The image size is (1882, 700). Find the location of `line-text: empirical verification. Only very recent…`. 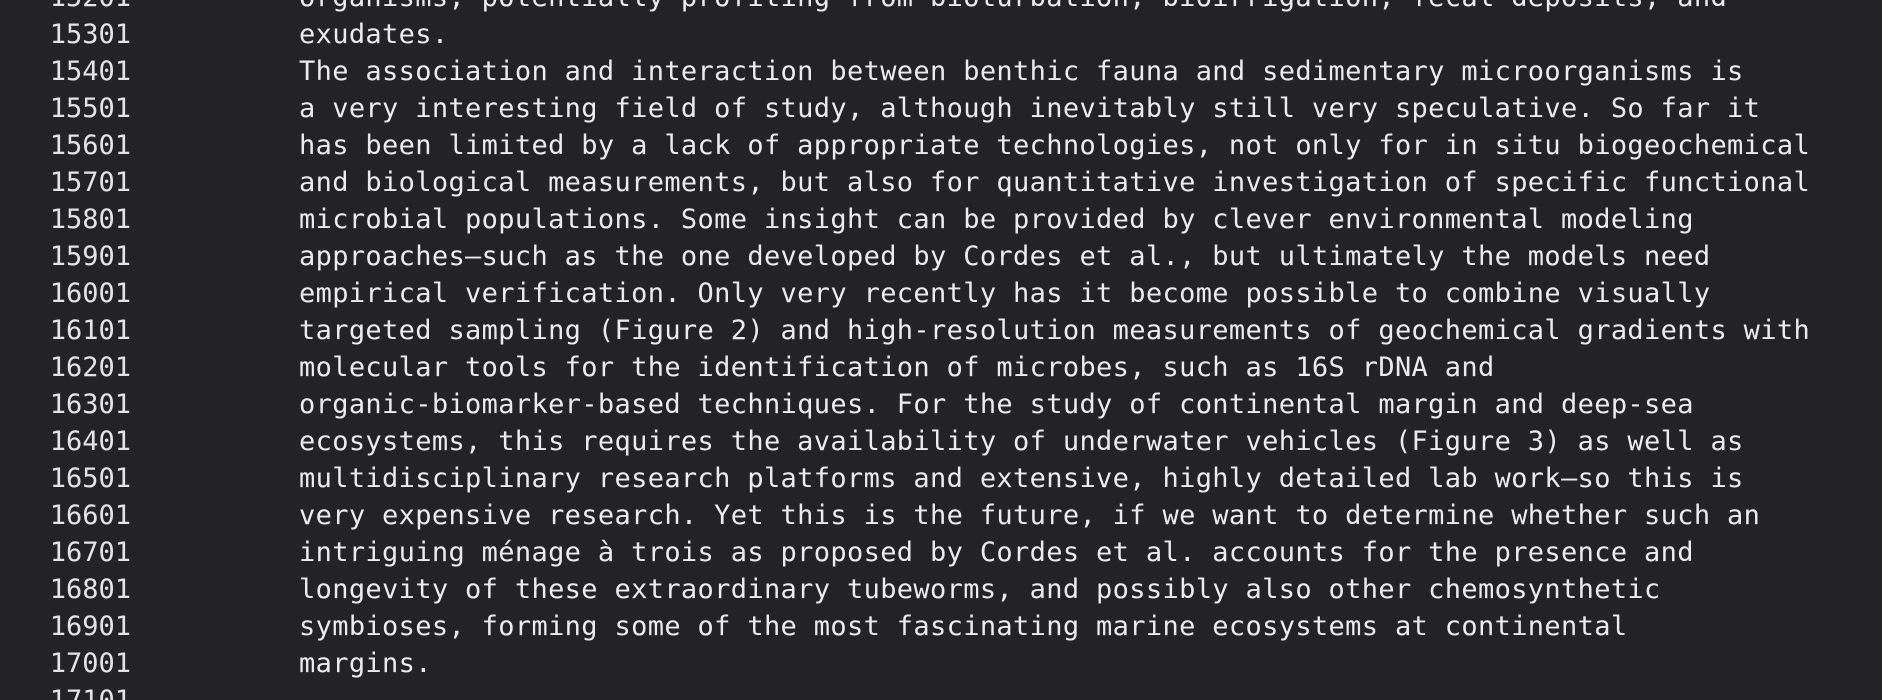

line-text: empirical verification. Only very recent… is located at coordinates (1005, 293).